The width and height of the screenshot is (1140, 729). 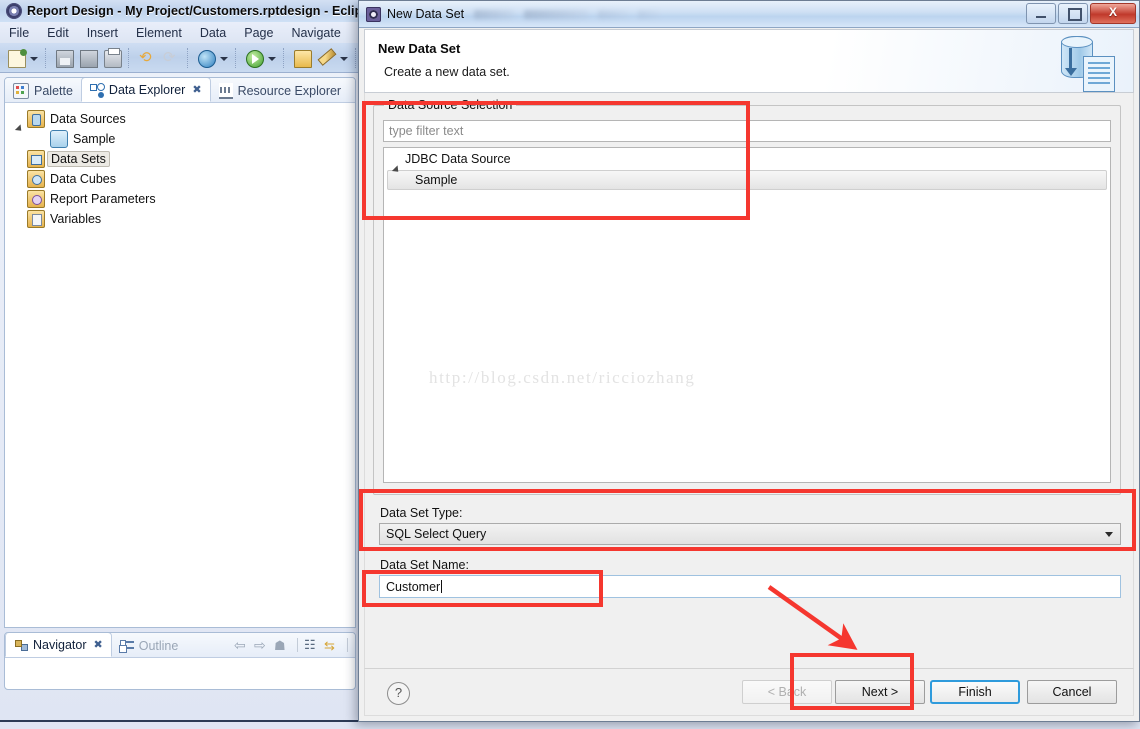 I want to click on redo-icon: ⟳, so click(x=171, y=58).